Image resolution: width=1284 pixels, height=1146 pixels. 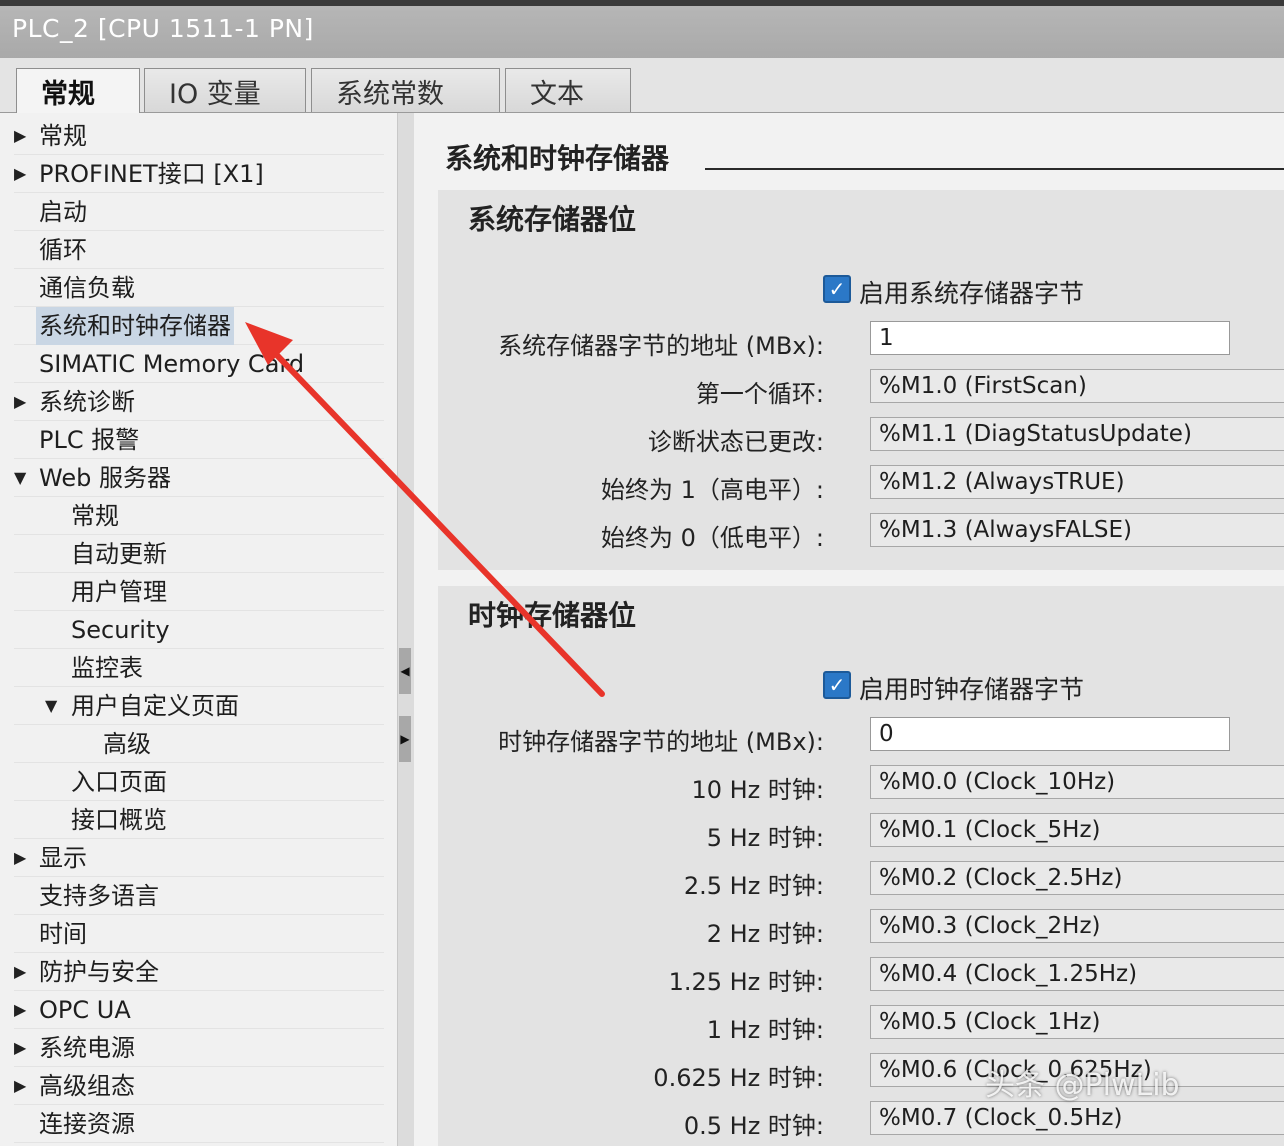 What do you see at coordinates (199, 592) in the screenshot?
I see `tree-item-user-management: 用户管理` at bounding box center [199, 592].